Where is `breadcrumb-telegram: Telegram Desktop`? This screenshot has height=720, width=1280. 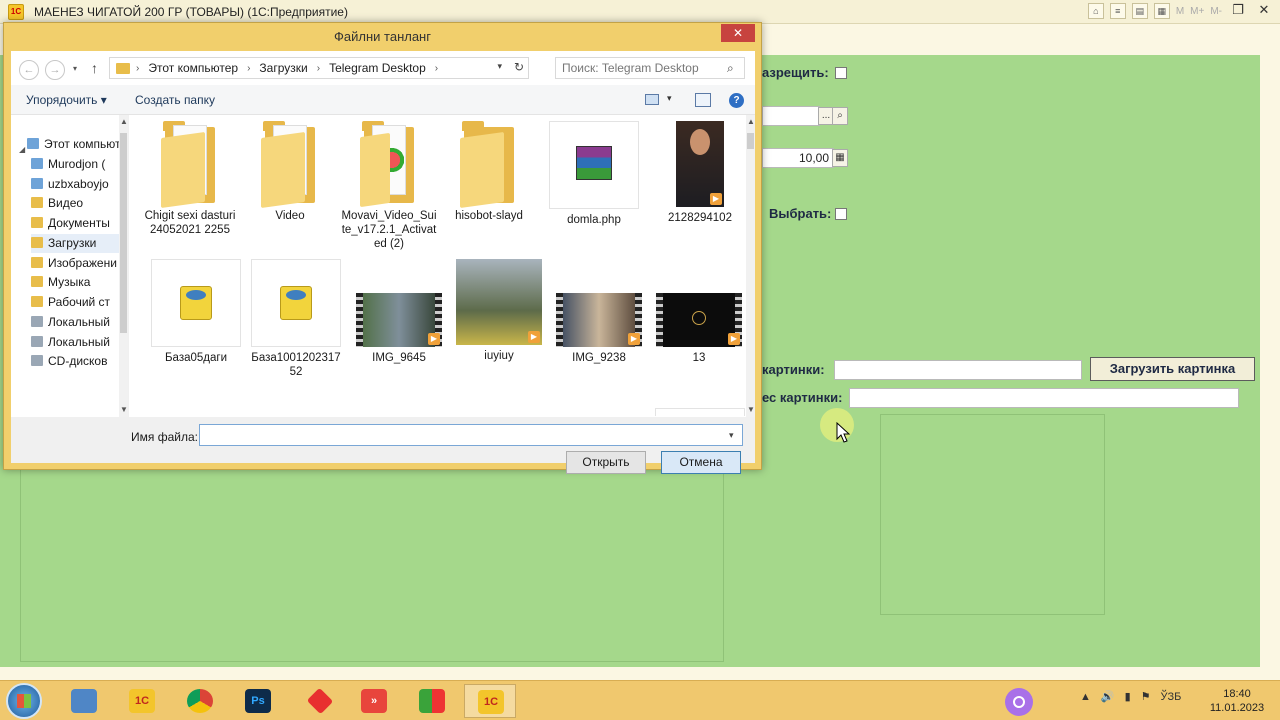
breadcrumb-telegram: Telegram Desktop is located at coordinates (377, 68).